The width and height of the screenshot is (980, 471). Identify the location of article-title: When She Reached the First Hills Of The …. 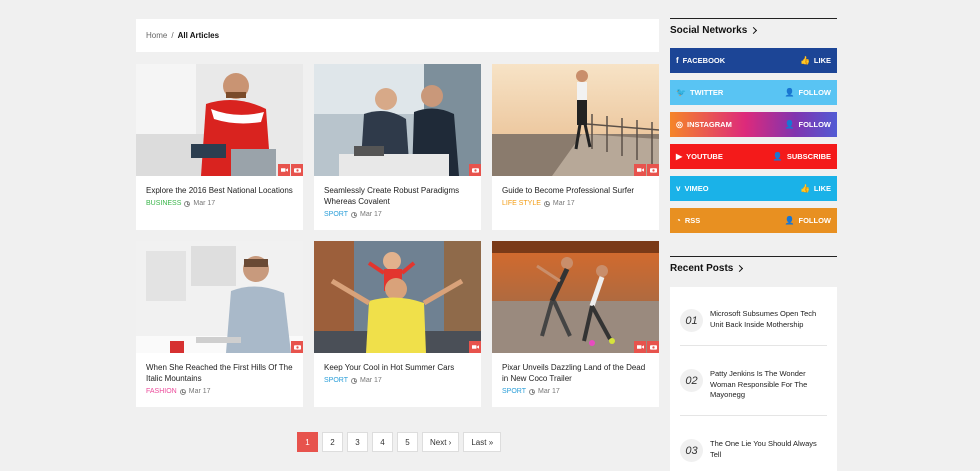
(219, 373).